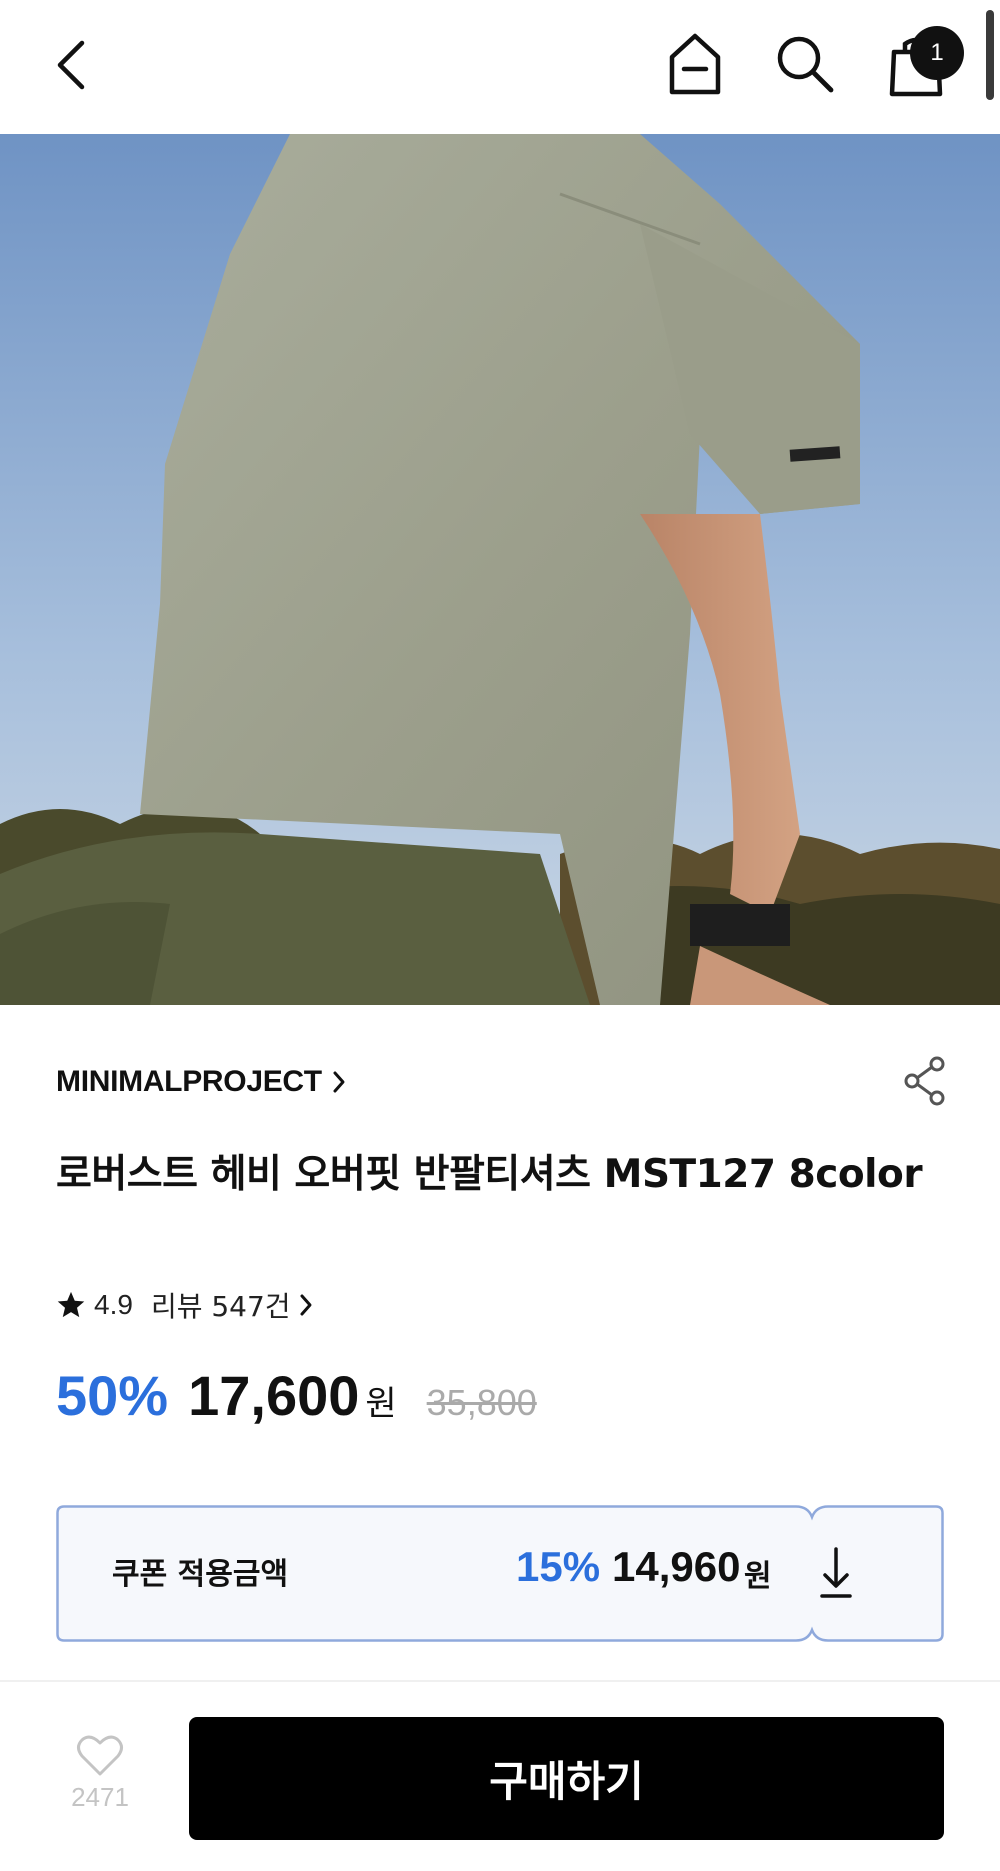  Describe the element at coordinates (200, 1574) in the screenshot. I see `coupon-label: 쿠폰 적용금액` at that location.